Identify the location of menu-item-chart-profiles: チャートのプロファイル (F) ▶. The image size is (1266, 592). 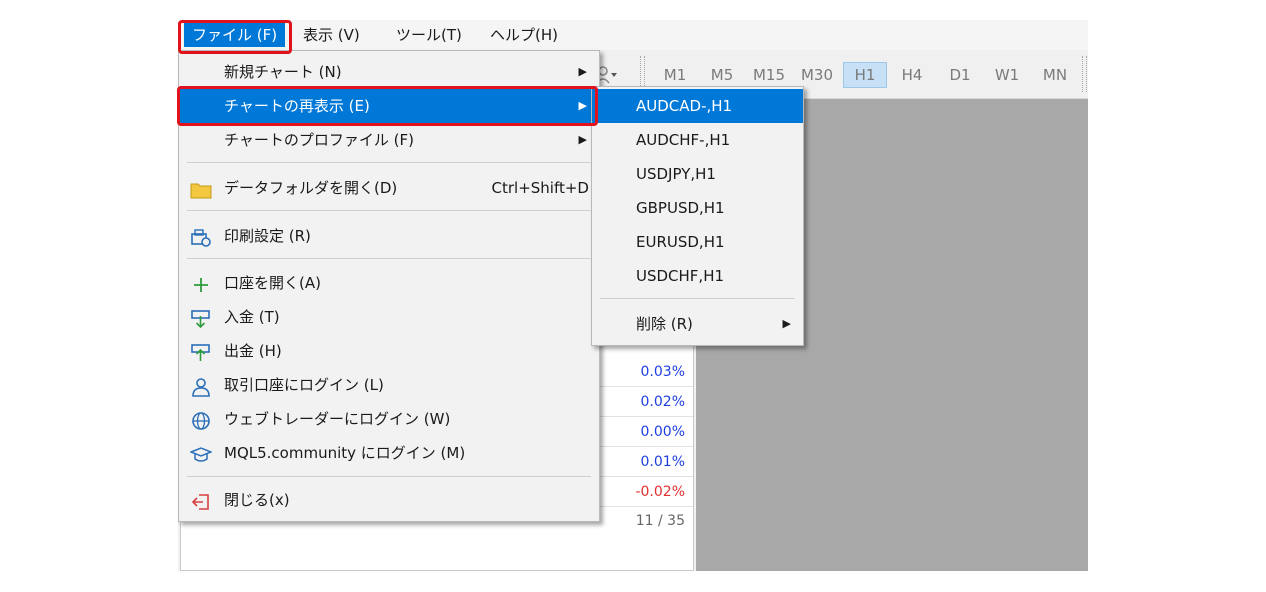
(389, 140).